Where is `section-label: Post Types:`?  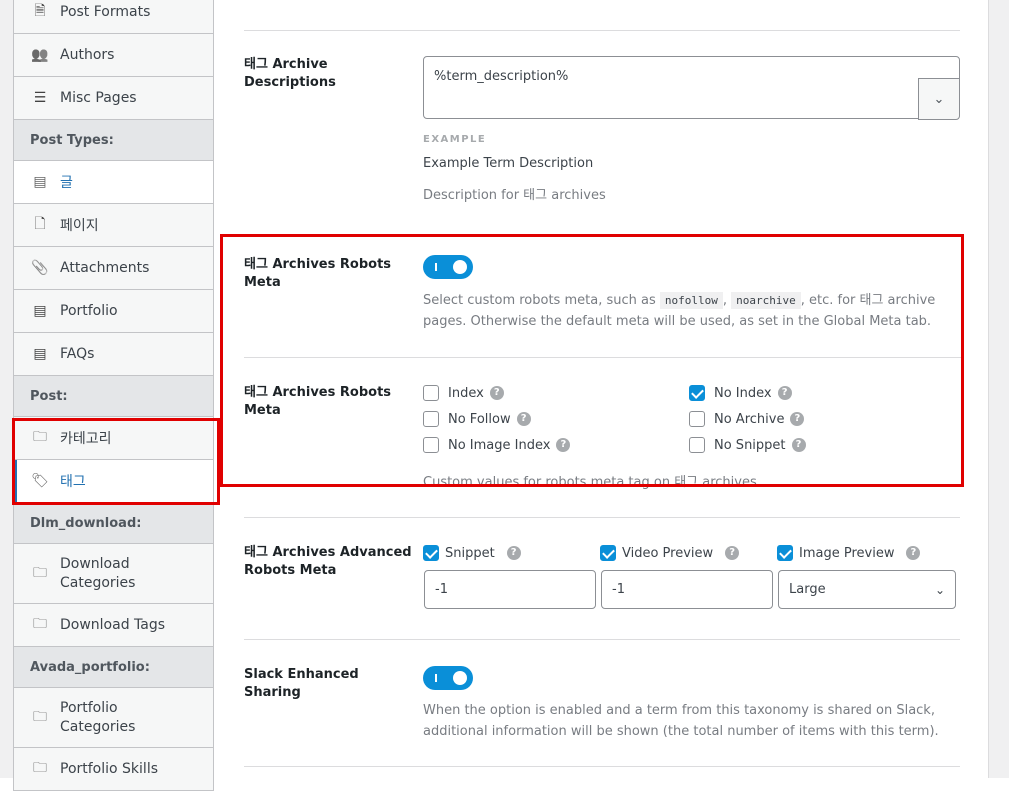 section-label: Post Types: is located at coordinates (72, 140).